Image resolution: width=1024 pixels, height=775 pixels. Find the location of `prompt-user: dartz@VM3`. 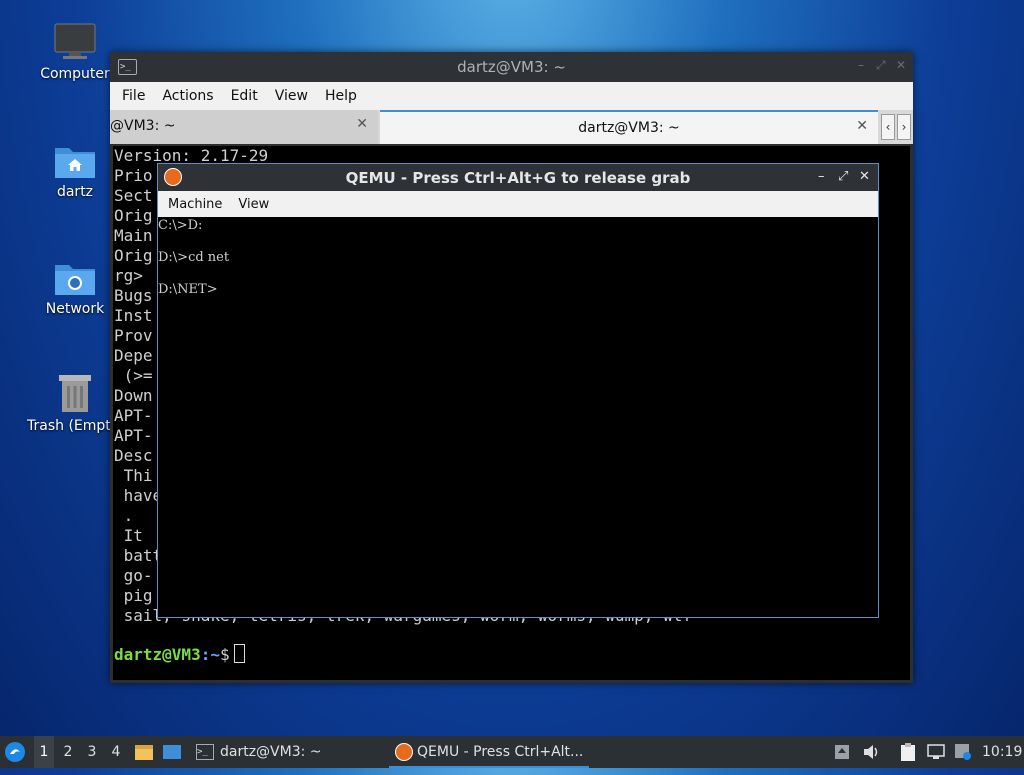

prompt-user: dartz@VM3 is located at coordinates (157, 654).